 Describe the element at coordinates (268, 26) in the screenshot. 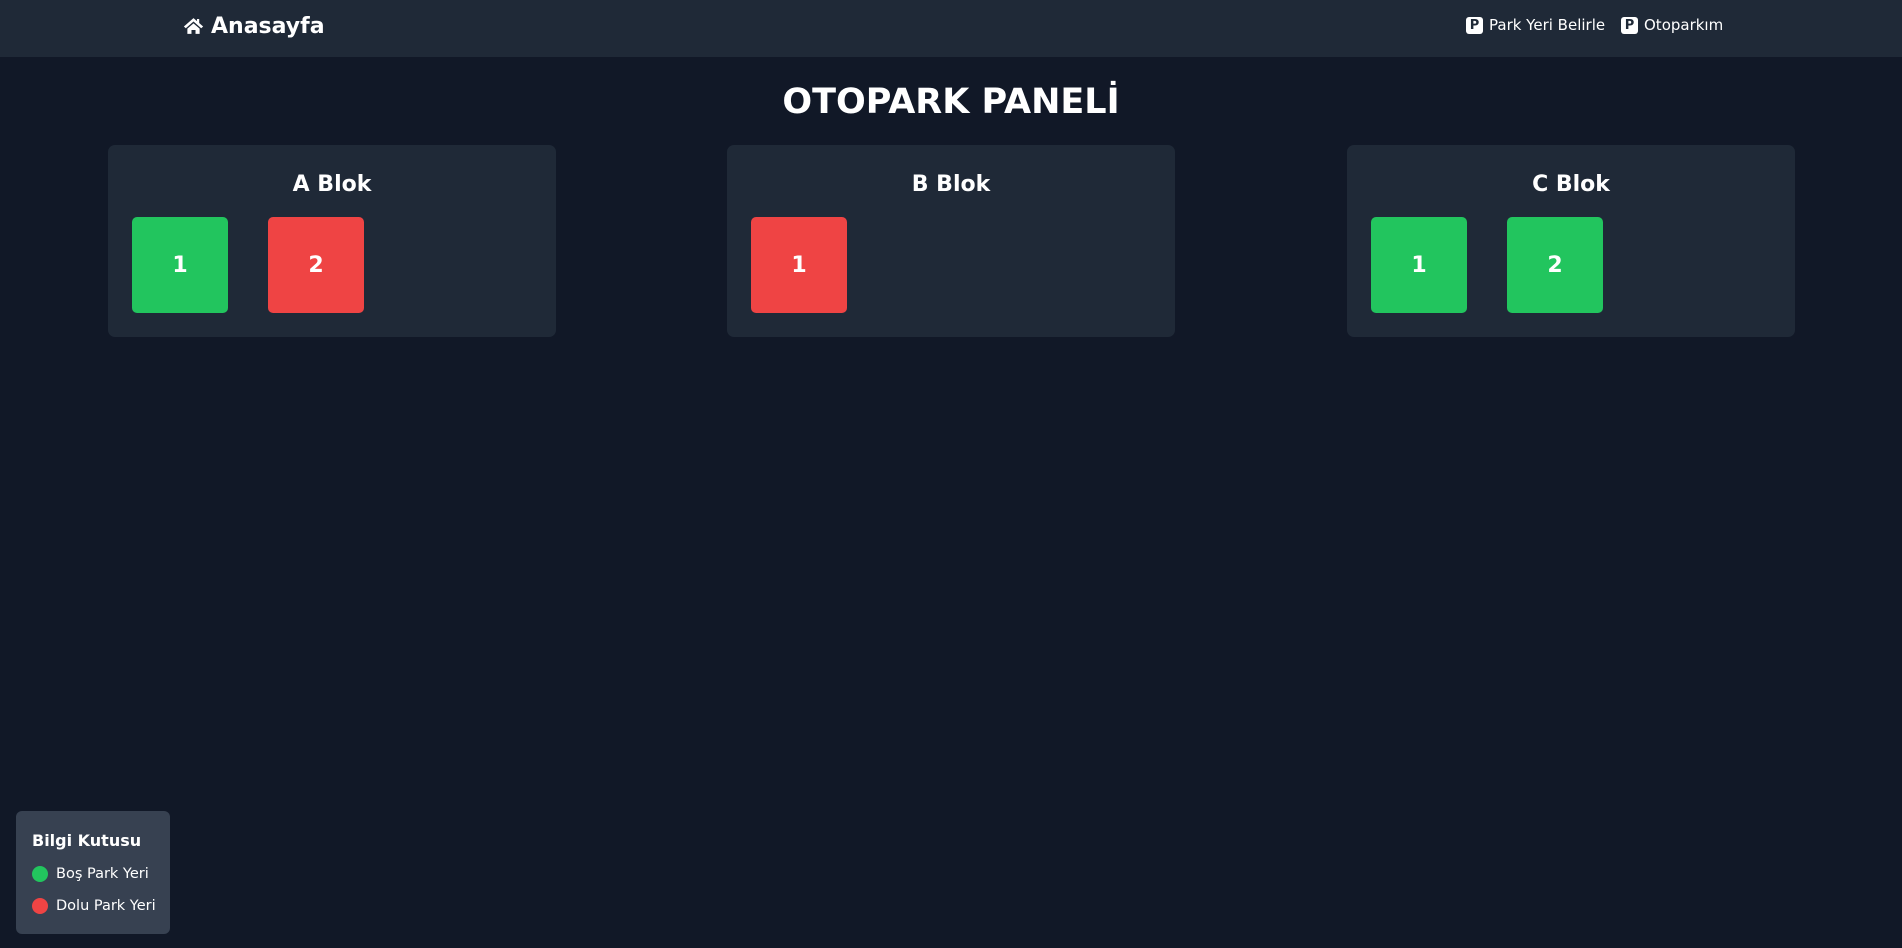

I see `home-link-label: Anasayfa` at that location.